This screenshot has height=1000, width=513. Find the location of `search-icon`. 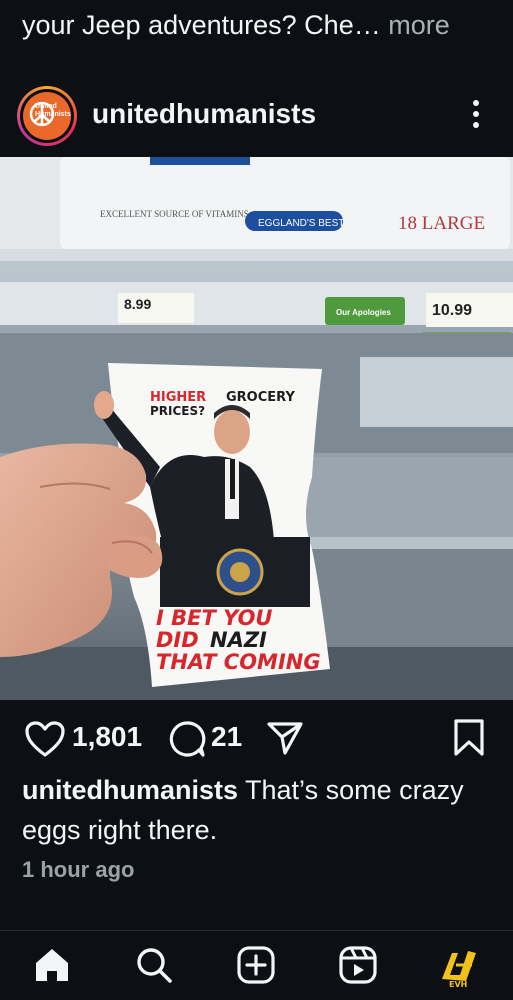

search-icon is located at coordinates (154, 965).